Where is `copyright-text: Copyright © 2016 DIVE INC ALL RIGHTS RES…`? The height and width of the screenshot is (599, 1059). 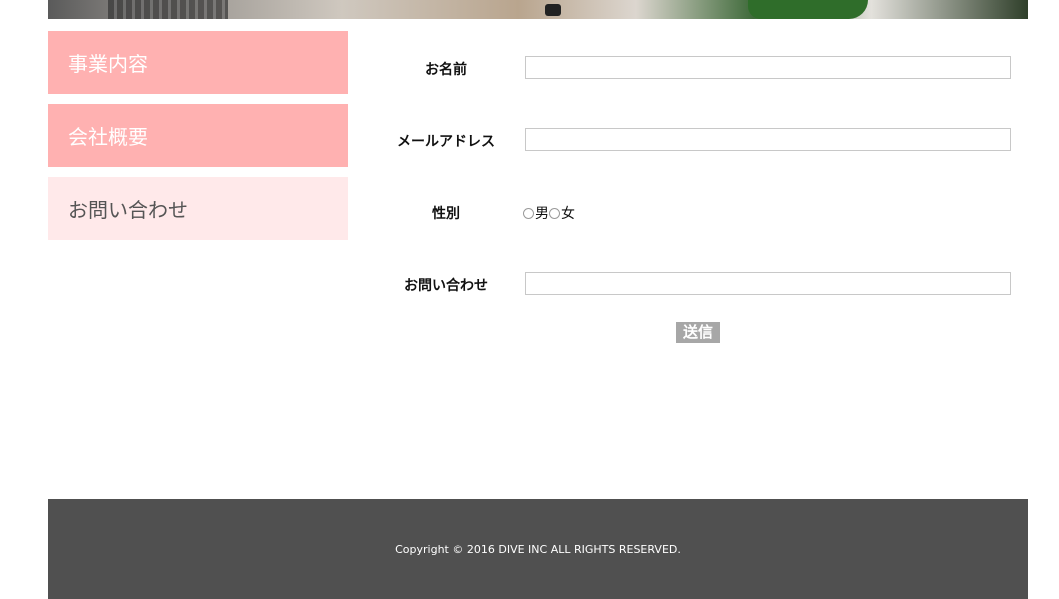 copyright-text: Copyright © 2016 DIVE INC ALL RIGHTS RES… is located at coordinates (538, 549).